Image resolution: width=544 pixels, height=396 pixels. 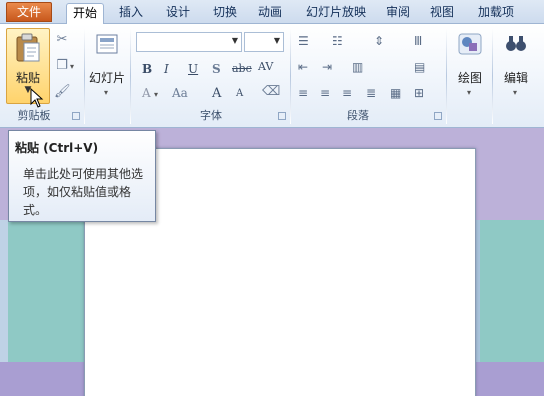 I want to click on font-color-button: A, so click(x=146, y=93).